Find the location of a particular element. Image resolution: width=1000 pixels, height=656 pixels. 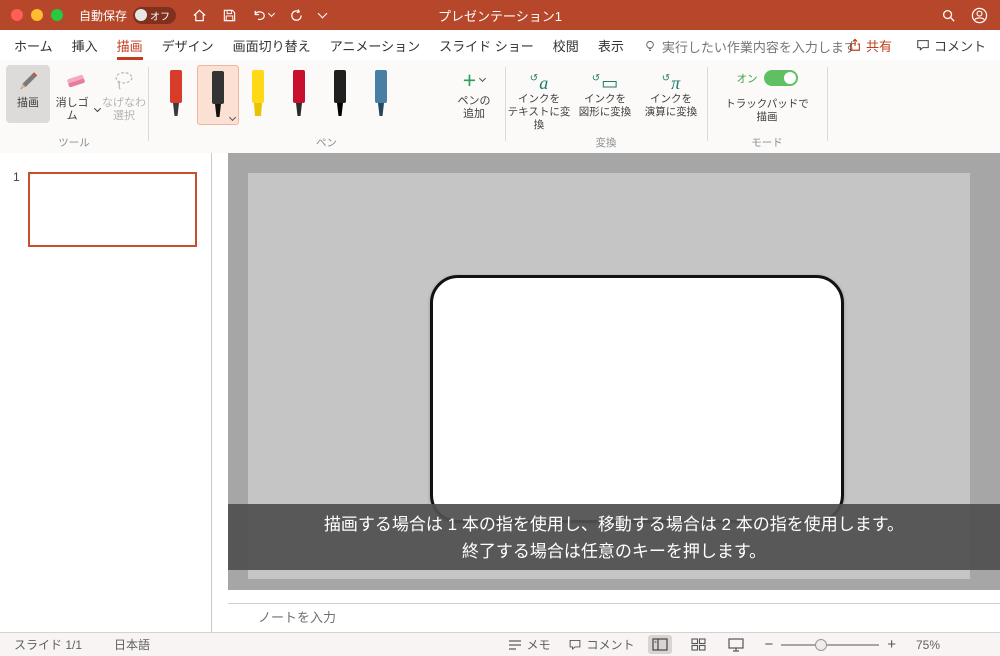

share-button: 共有 is located at coordinates (870, 45).